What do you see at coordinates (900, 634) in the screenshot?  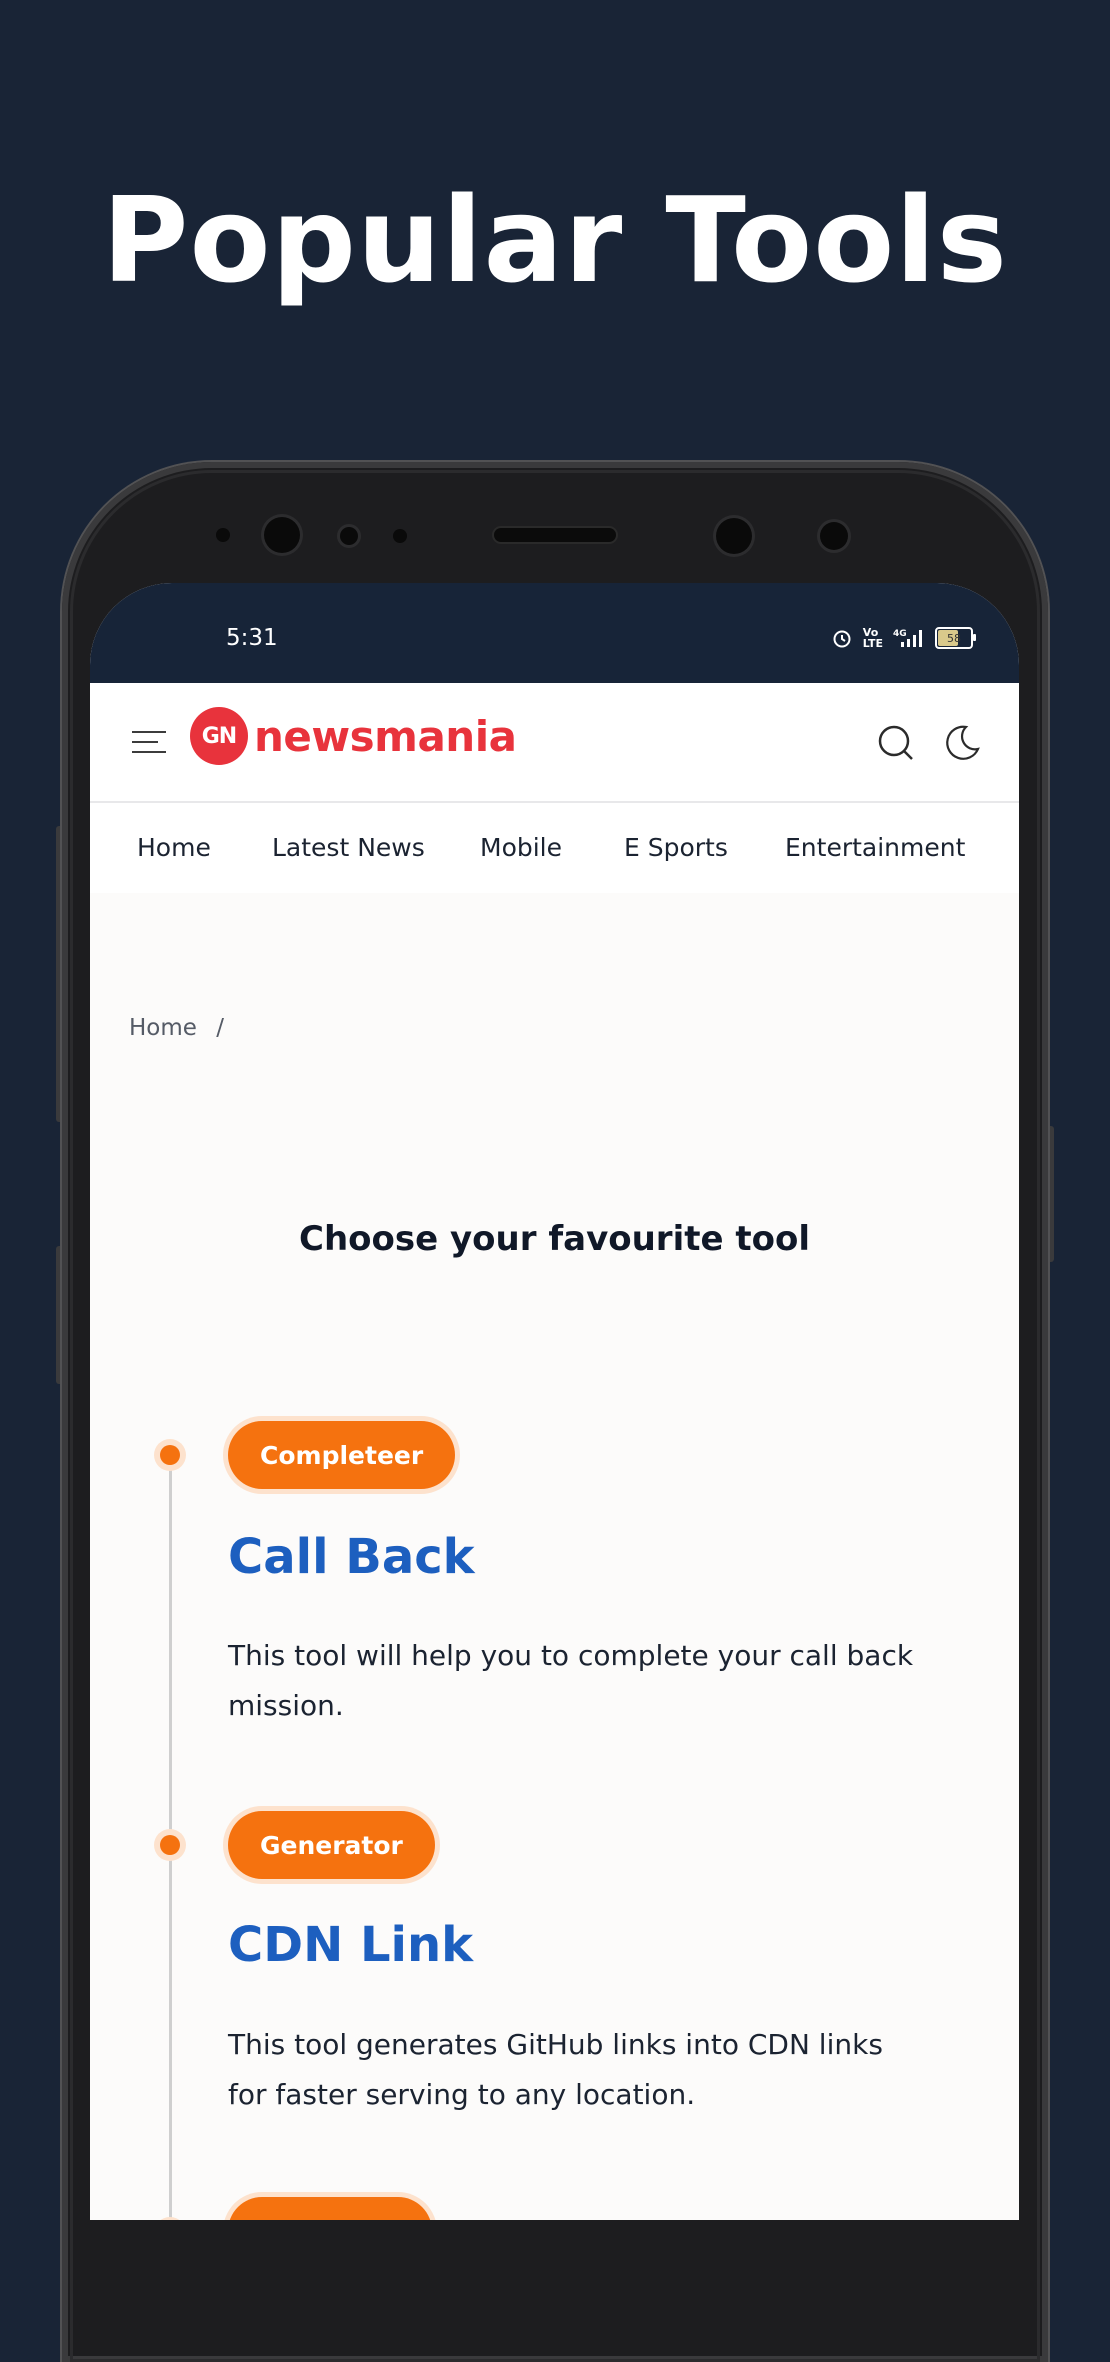 I see `svg-text: 4G` at bounding box center [900, 634].